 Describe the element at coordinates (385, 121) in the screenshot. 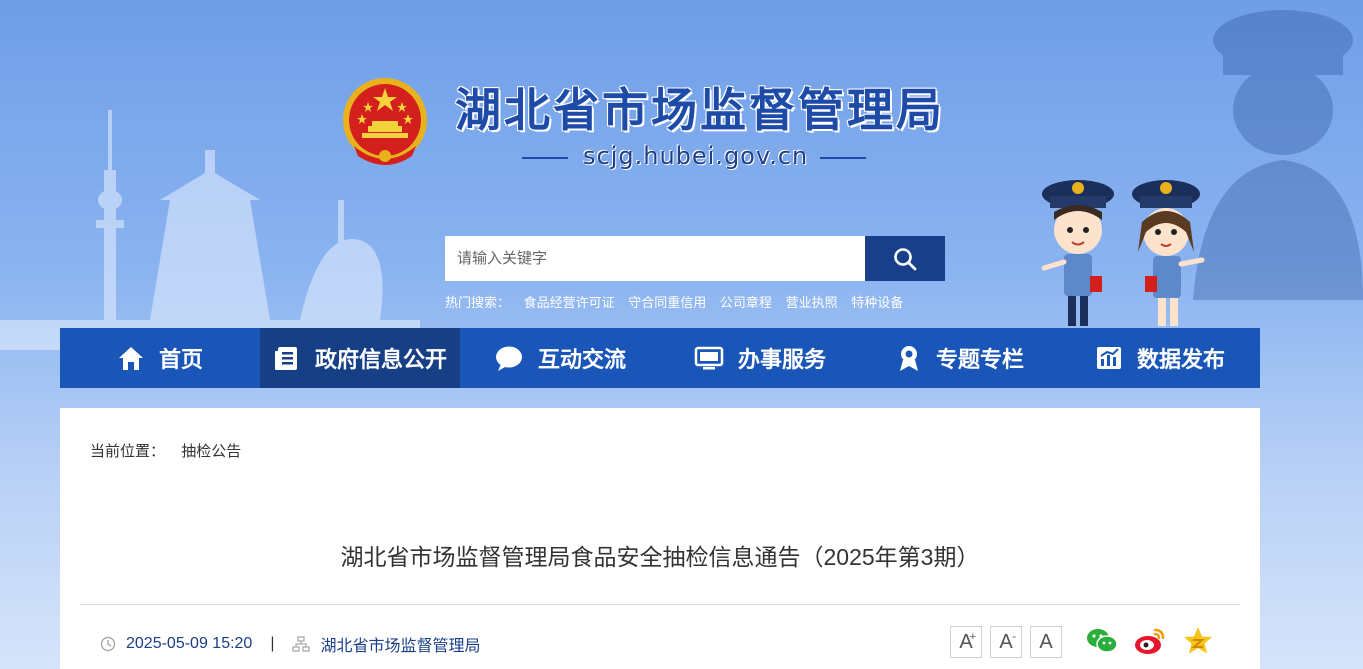

I see `national-emblem-icon` at that location.